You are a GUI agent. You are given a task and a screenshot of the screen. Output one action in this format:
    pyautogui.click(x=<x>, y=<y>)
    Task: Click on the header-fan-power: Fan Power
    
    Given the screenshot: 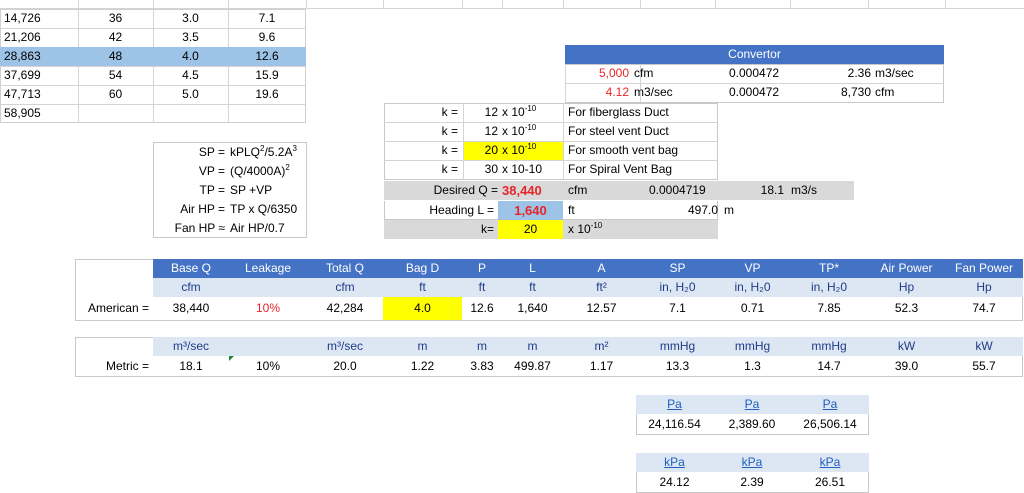 What is the action you would take?
    pyautogui.click(x=984, y=268)
    